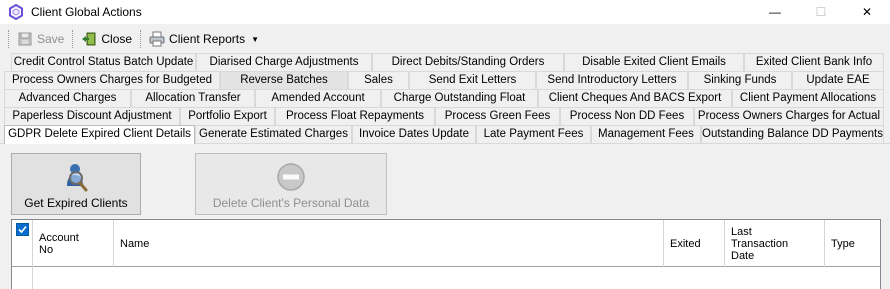 This screenshot has width=890, height=289. What do you see at coordinates (76, 203) in the screenshot?
I see `get-expired-clients-label: Get Expired Clients` at bounding box center [76, 203].